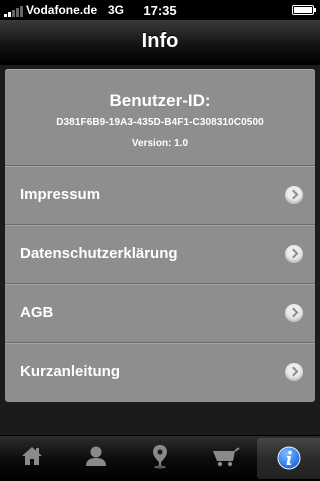  I want to click on person-icon, so click(96, 456).